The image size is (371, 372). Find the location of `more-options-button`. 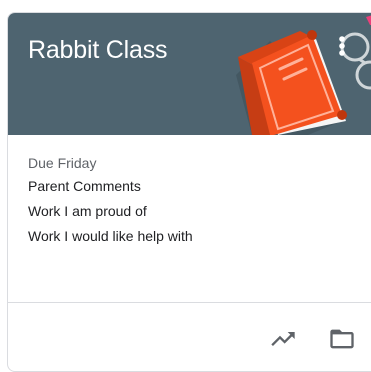

more-options-button is located at coordinates (342, 46).